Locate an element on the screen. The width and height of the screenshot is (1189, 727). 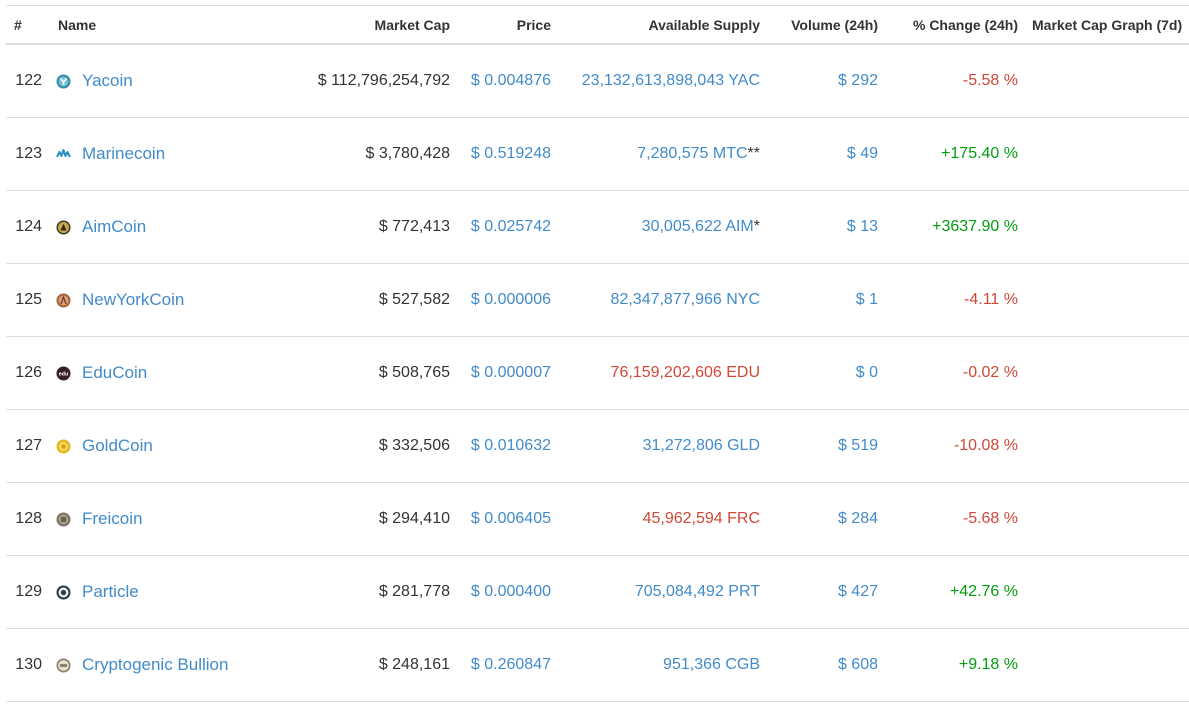
marinecoin-icon is located at coordinates (63, 154).